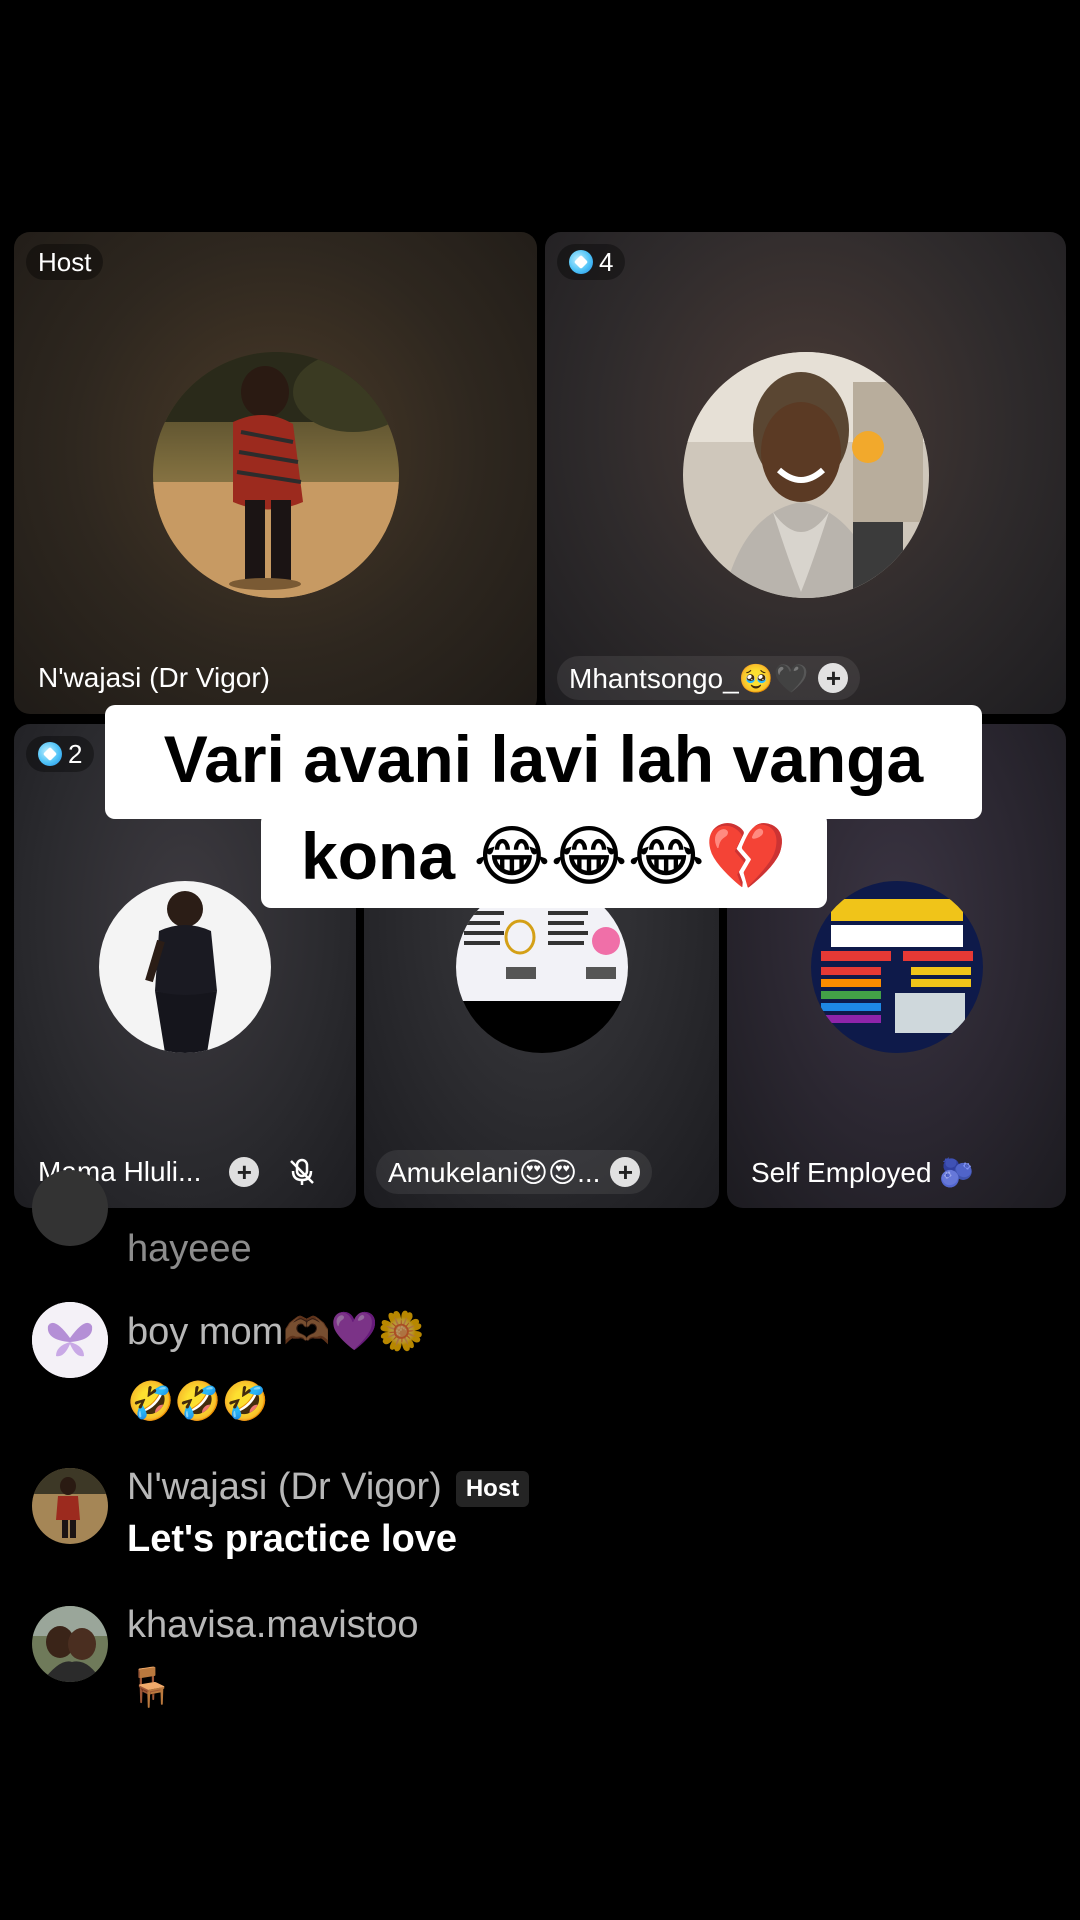  Describe the element at coordinates (544, 860) in the screenshot. I see `caption-line-2: kona 😂😂😂💔` at that location.